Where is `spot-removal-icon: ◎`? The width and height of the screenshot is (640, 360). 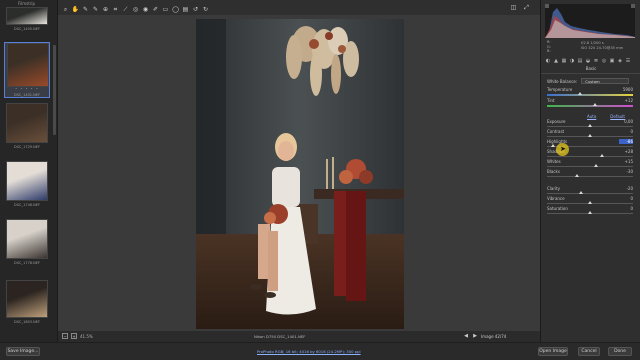
spot-removal-icon: ◎ is located at coordinates (135, 9).